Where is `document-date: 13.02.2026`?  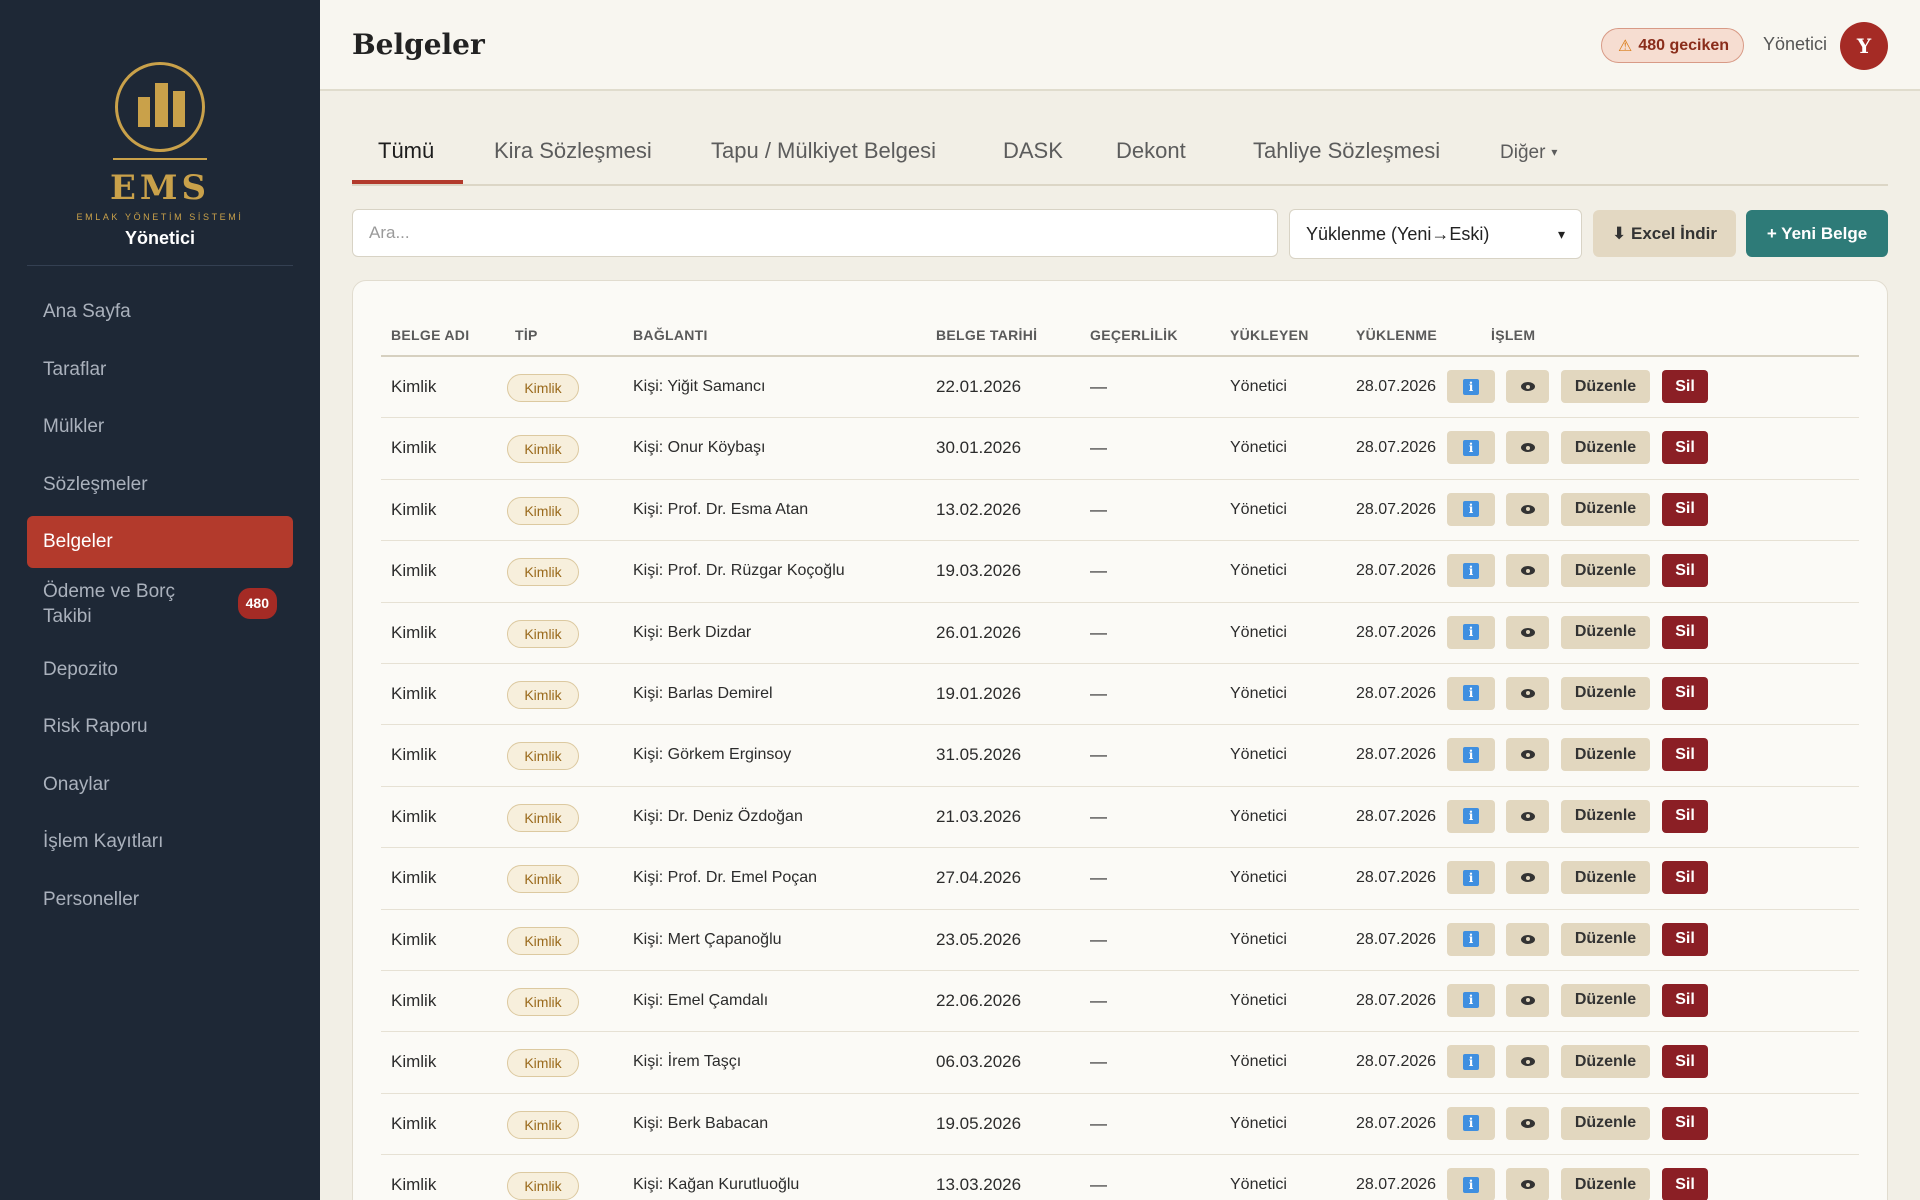
document-date: 13.02.2026 is located at coordinates (979, 509).